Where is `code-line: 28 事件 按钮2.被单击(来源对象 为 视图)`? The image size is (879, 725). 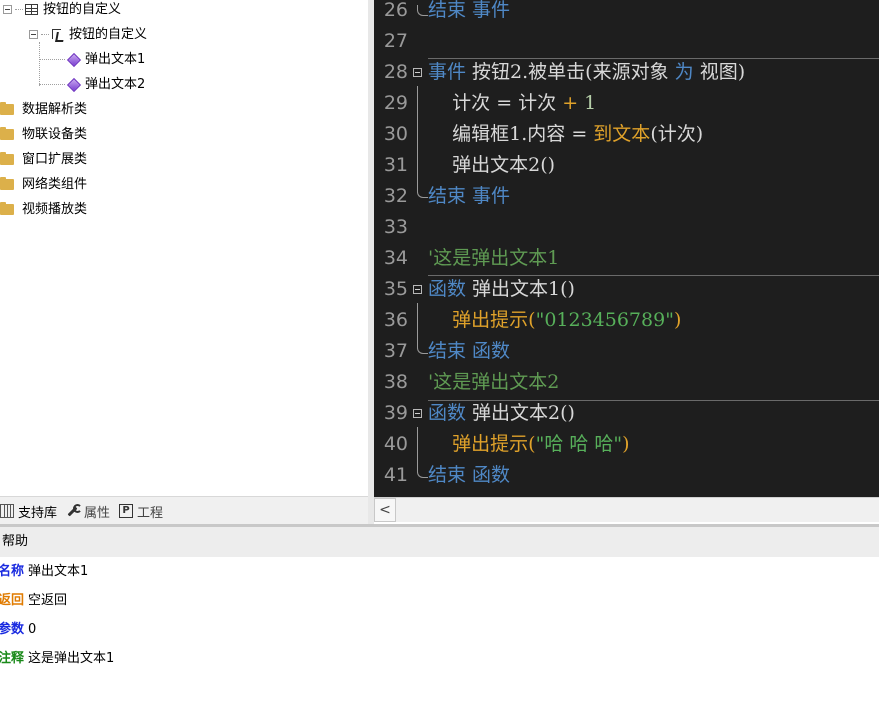
code-line: 28 事件 按钮2.被单击(来源对象 为 视图) is located at coordinates (626, 72).